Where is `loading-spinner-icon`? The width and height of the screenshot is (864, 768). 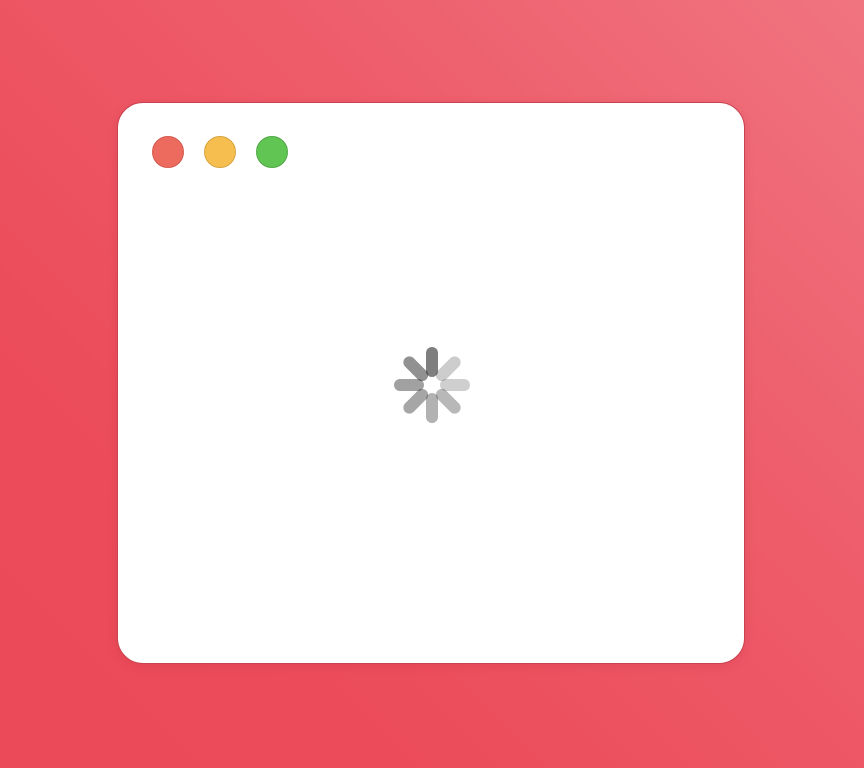 loading-spinner-icon is located at coordinates (432, 385).